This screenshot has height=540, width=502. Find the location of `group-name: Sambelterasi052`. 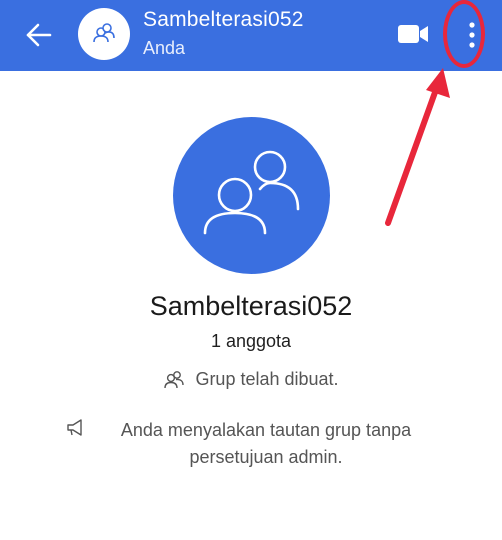

group-name: Sambelterasi052 is located at coordinates (251, 306).